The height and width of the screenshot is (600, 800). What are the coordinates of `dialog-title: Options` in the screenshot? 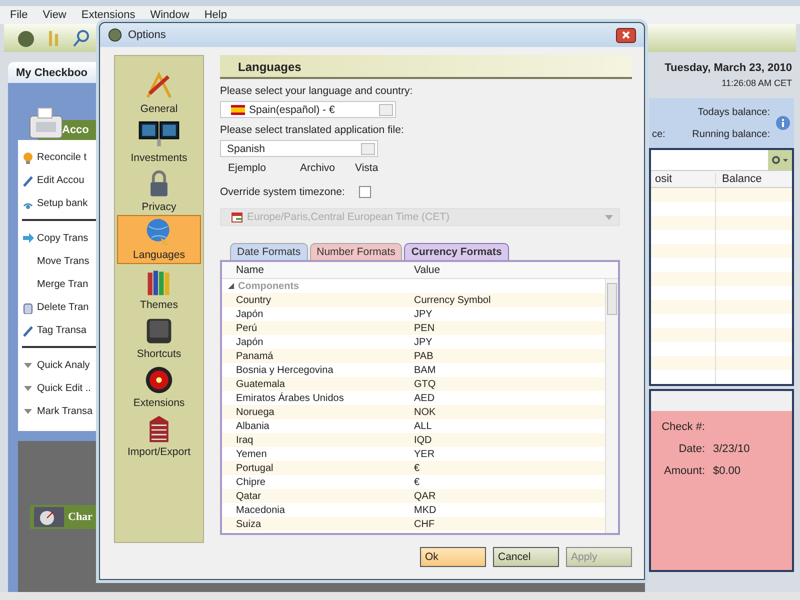 It's located at (147, 35).